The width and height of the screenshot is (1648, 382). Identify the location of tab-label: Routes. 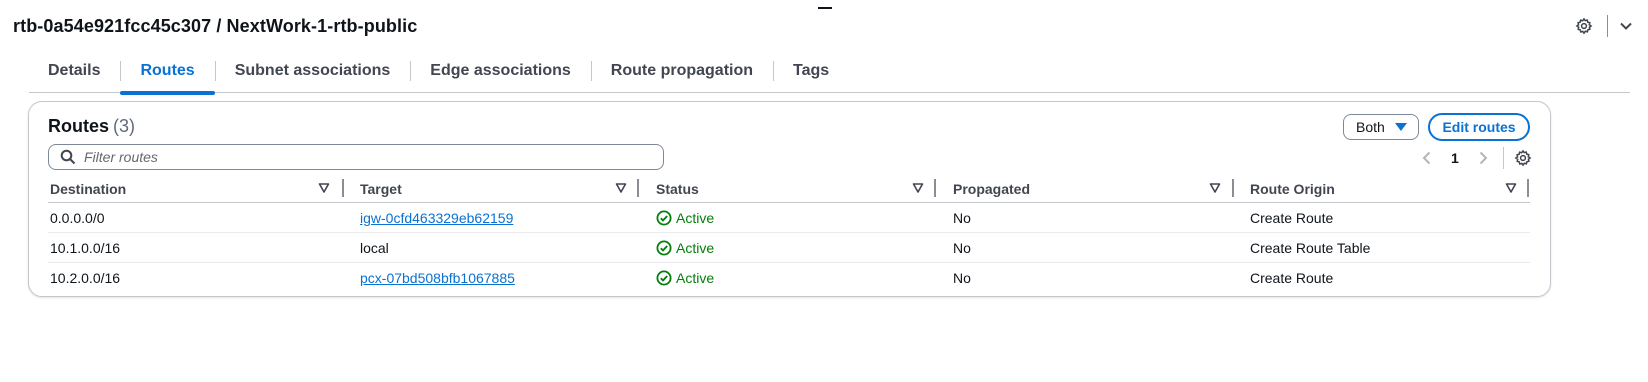
(167, 70).